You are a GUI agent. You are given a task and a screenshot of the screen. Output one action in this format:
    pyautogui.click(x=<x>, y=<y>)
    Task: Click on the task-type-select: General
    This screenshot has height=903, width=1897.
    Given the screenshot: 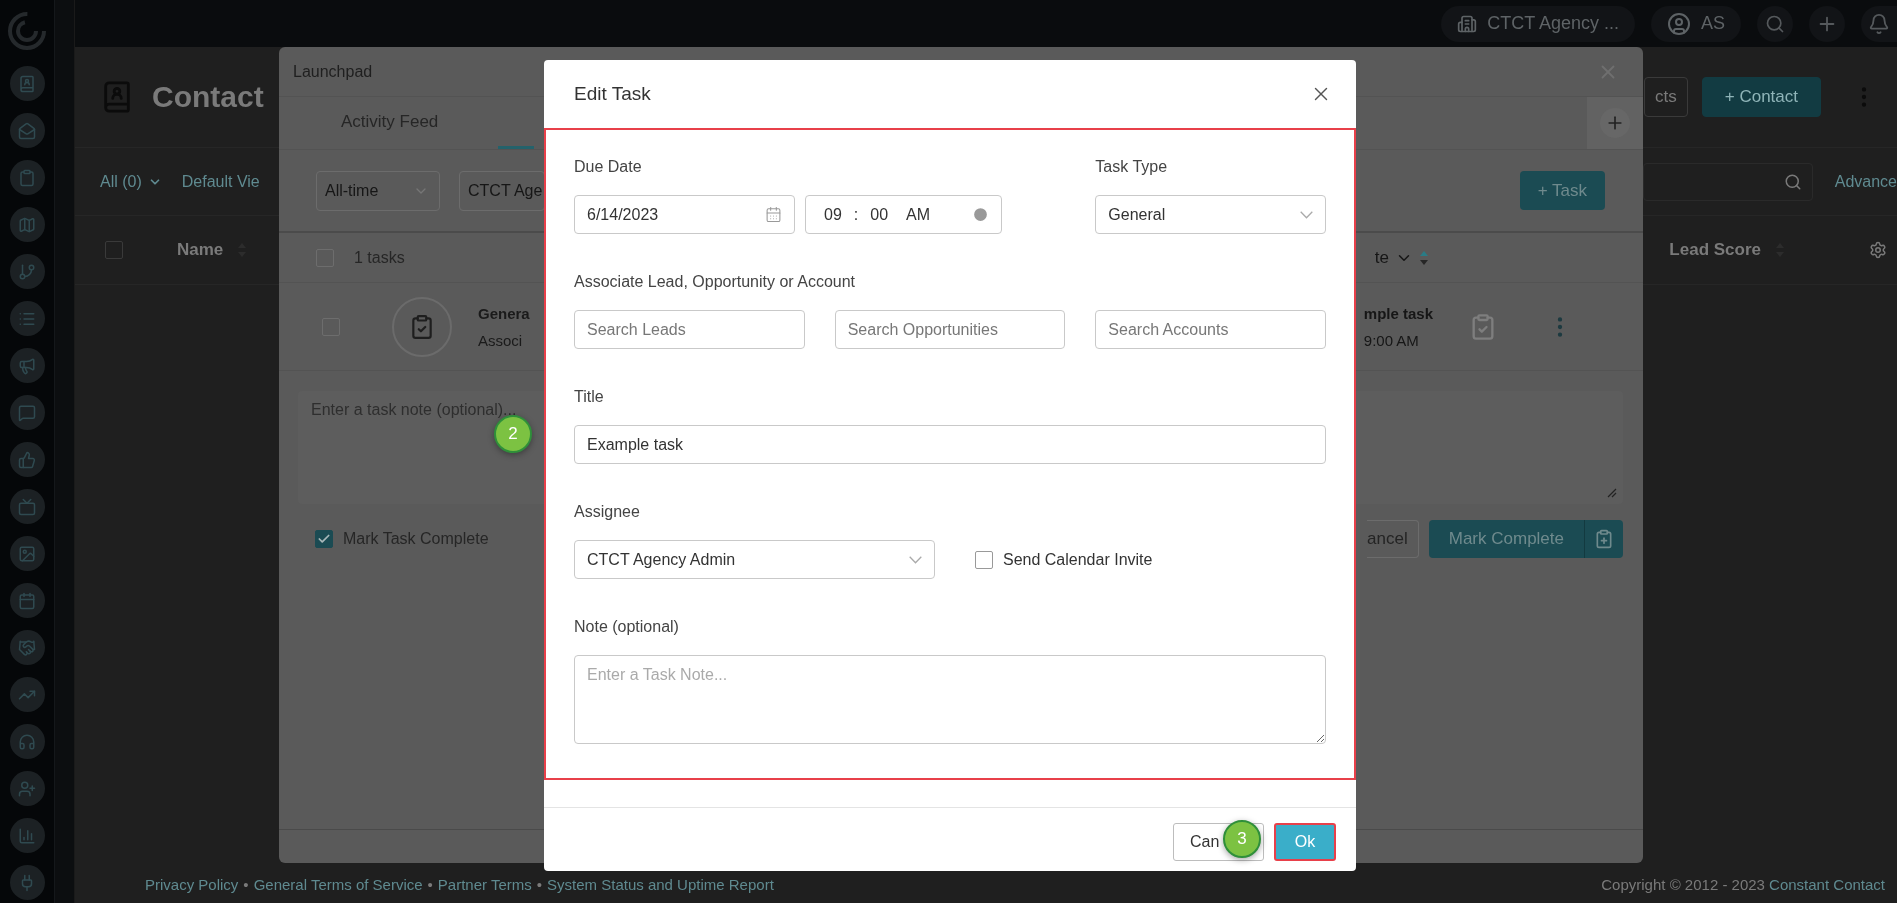 What is the action you would take?
    pyautogui.click(x=1210, y=214)
    